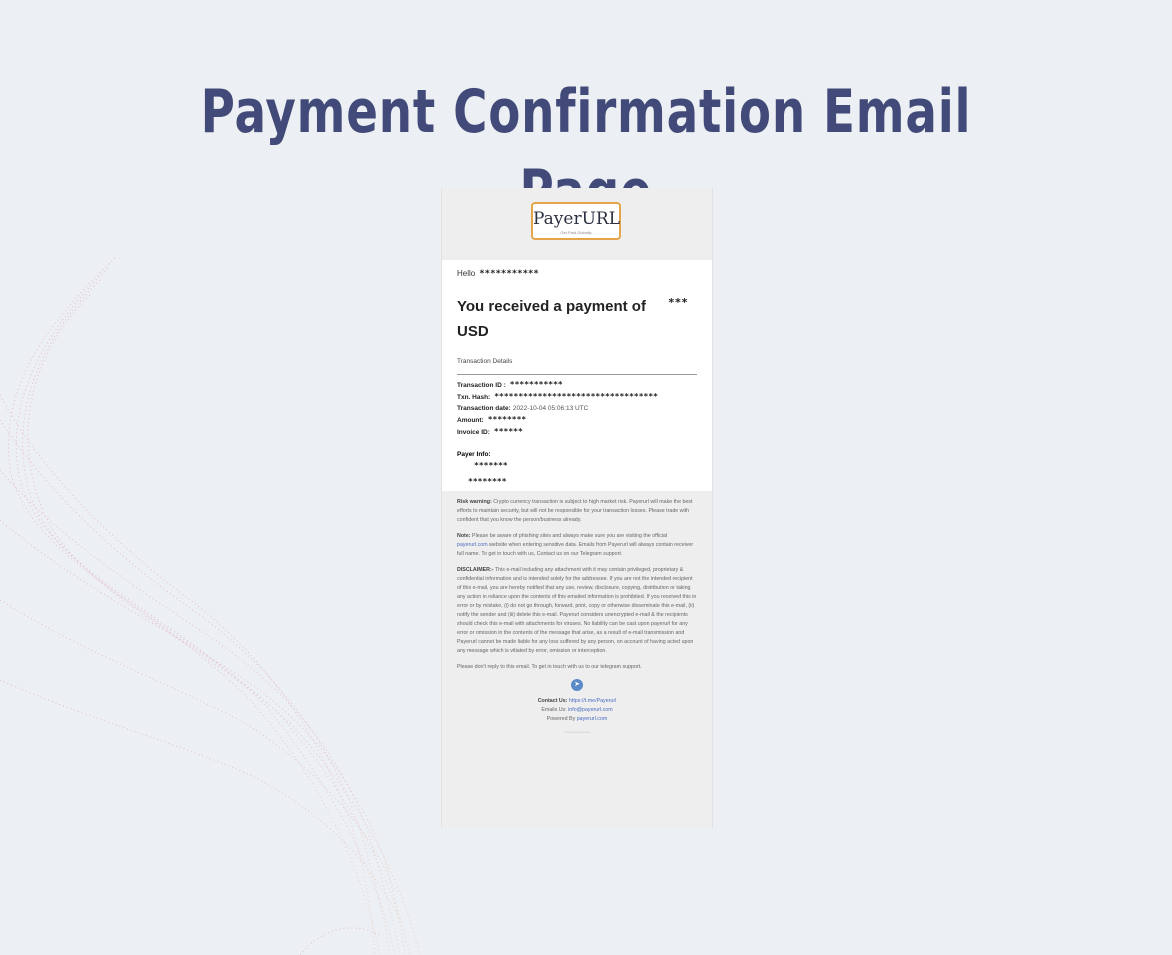 The height and width of the screenshot is (955, 1172). I want to click on email-label: Emails Us:, so click(554, 710).